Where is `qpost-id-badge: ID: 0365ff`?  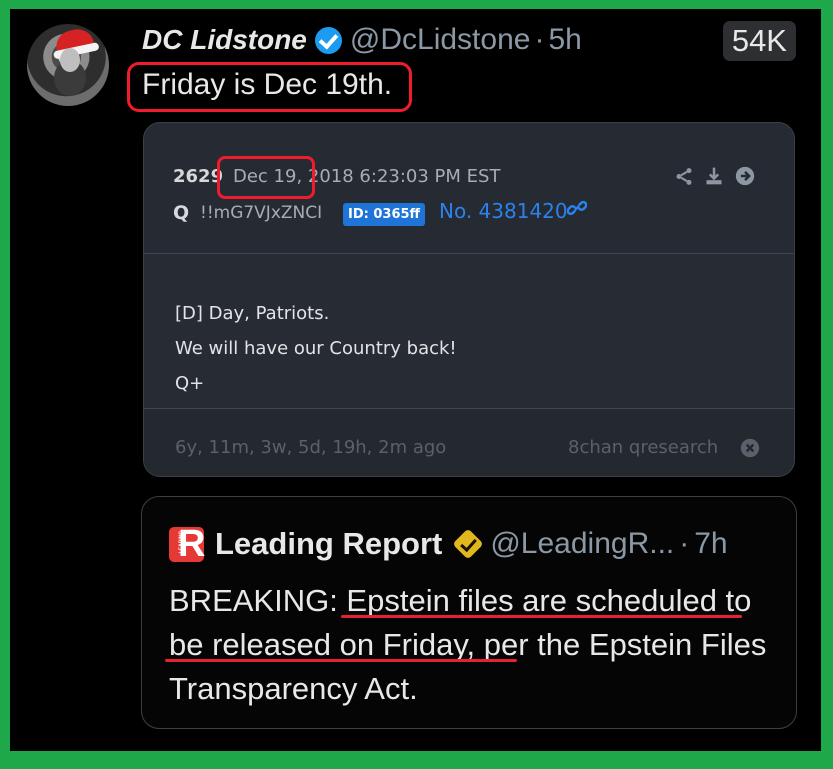
qpost-id-badge: ID: 0365ff is located at coordinates (384, 214).